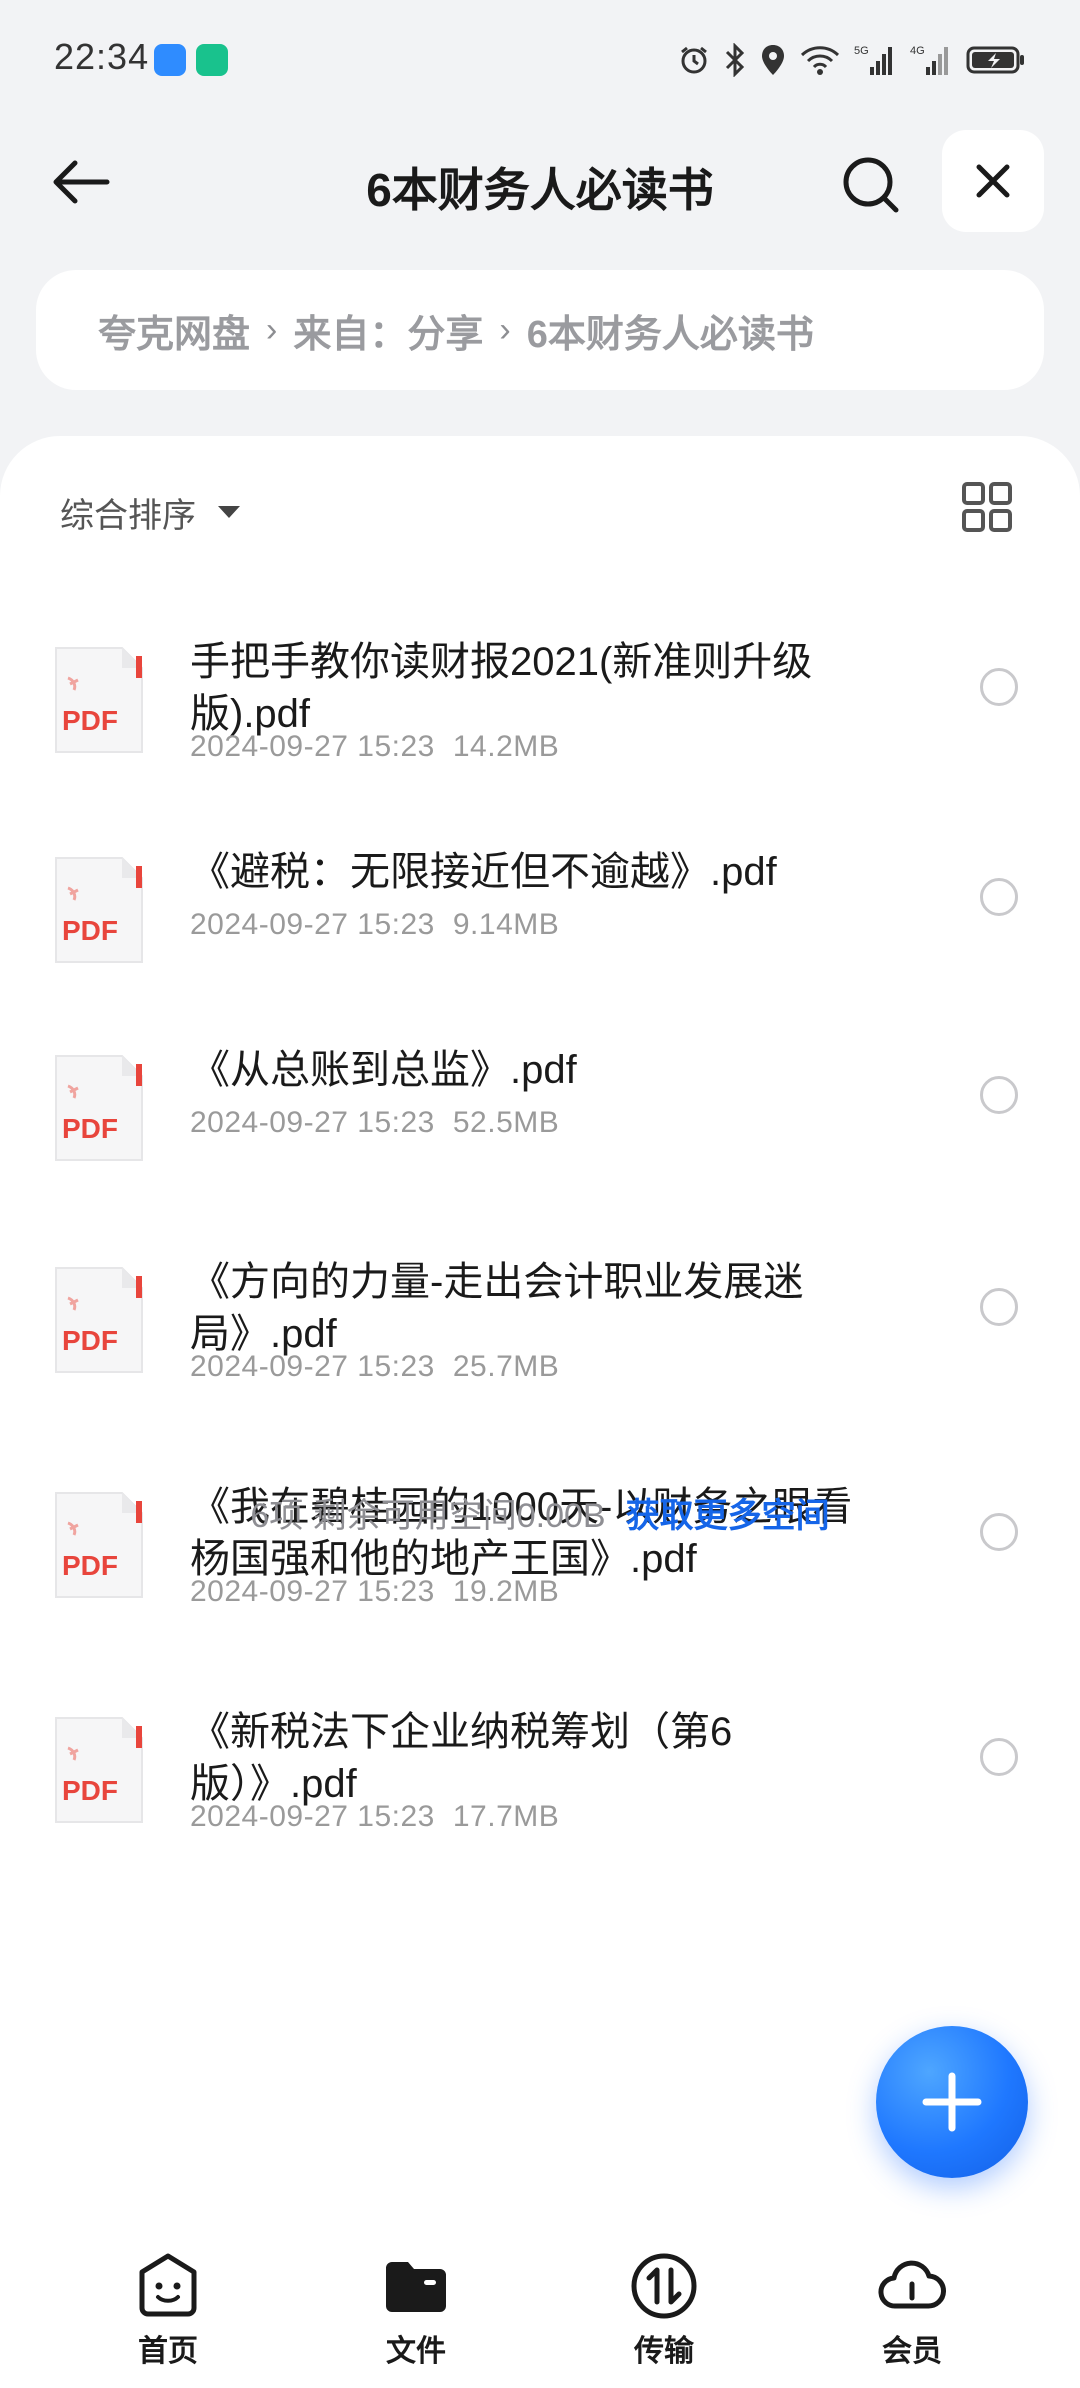 This screenshot has width=1080, height=2388. Describe the element at coordinates (861, 51) in the screenshot. I see `signal-5g-label: 5G` at that location.